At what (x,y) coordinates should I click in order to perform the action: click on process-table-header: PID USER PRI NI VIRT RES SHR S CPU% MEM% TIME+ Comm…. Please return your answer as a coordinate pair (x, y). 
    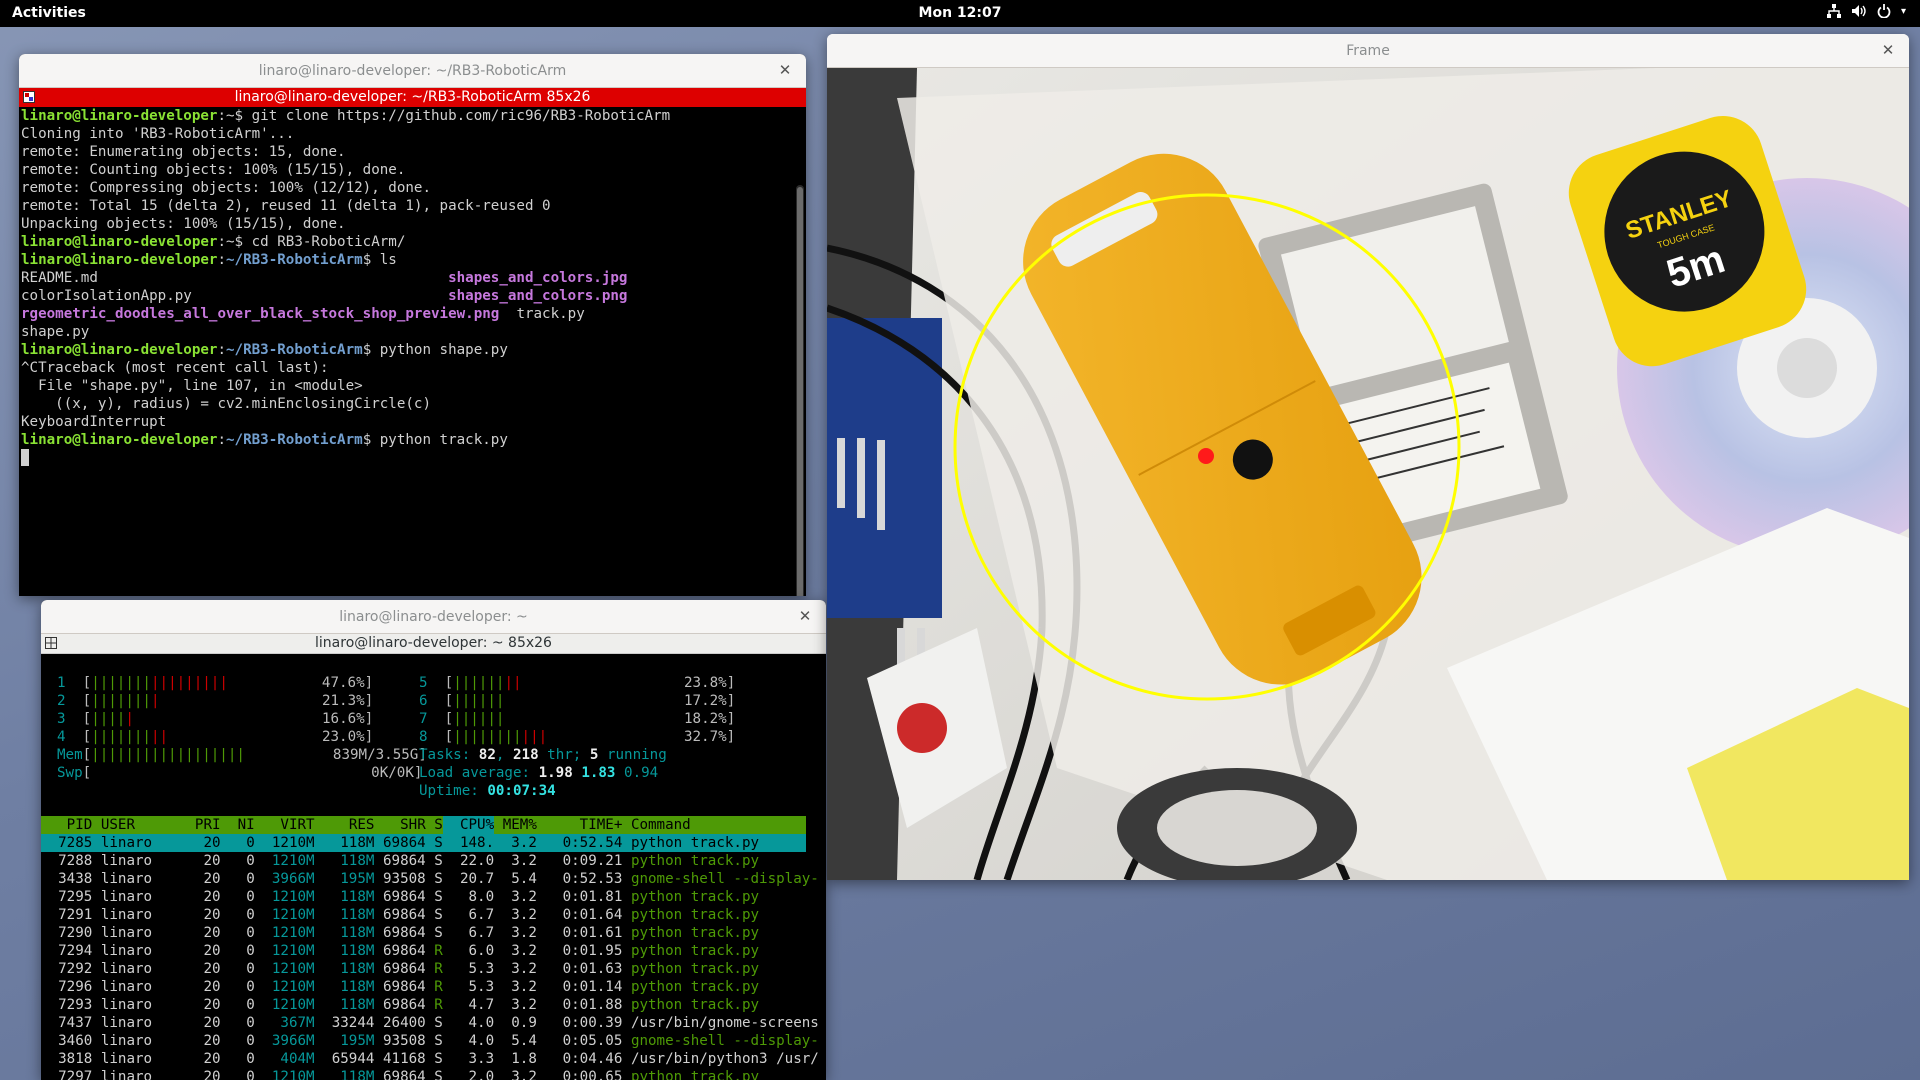
    Looking at the image, I should click on (423, 825).